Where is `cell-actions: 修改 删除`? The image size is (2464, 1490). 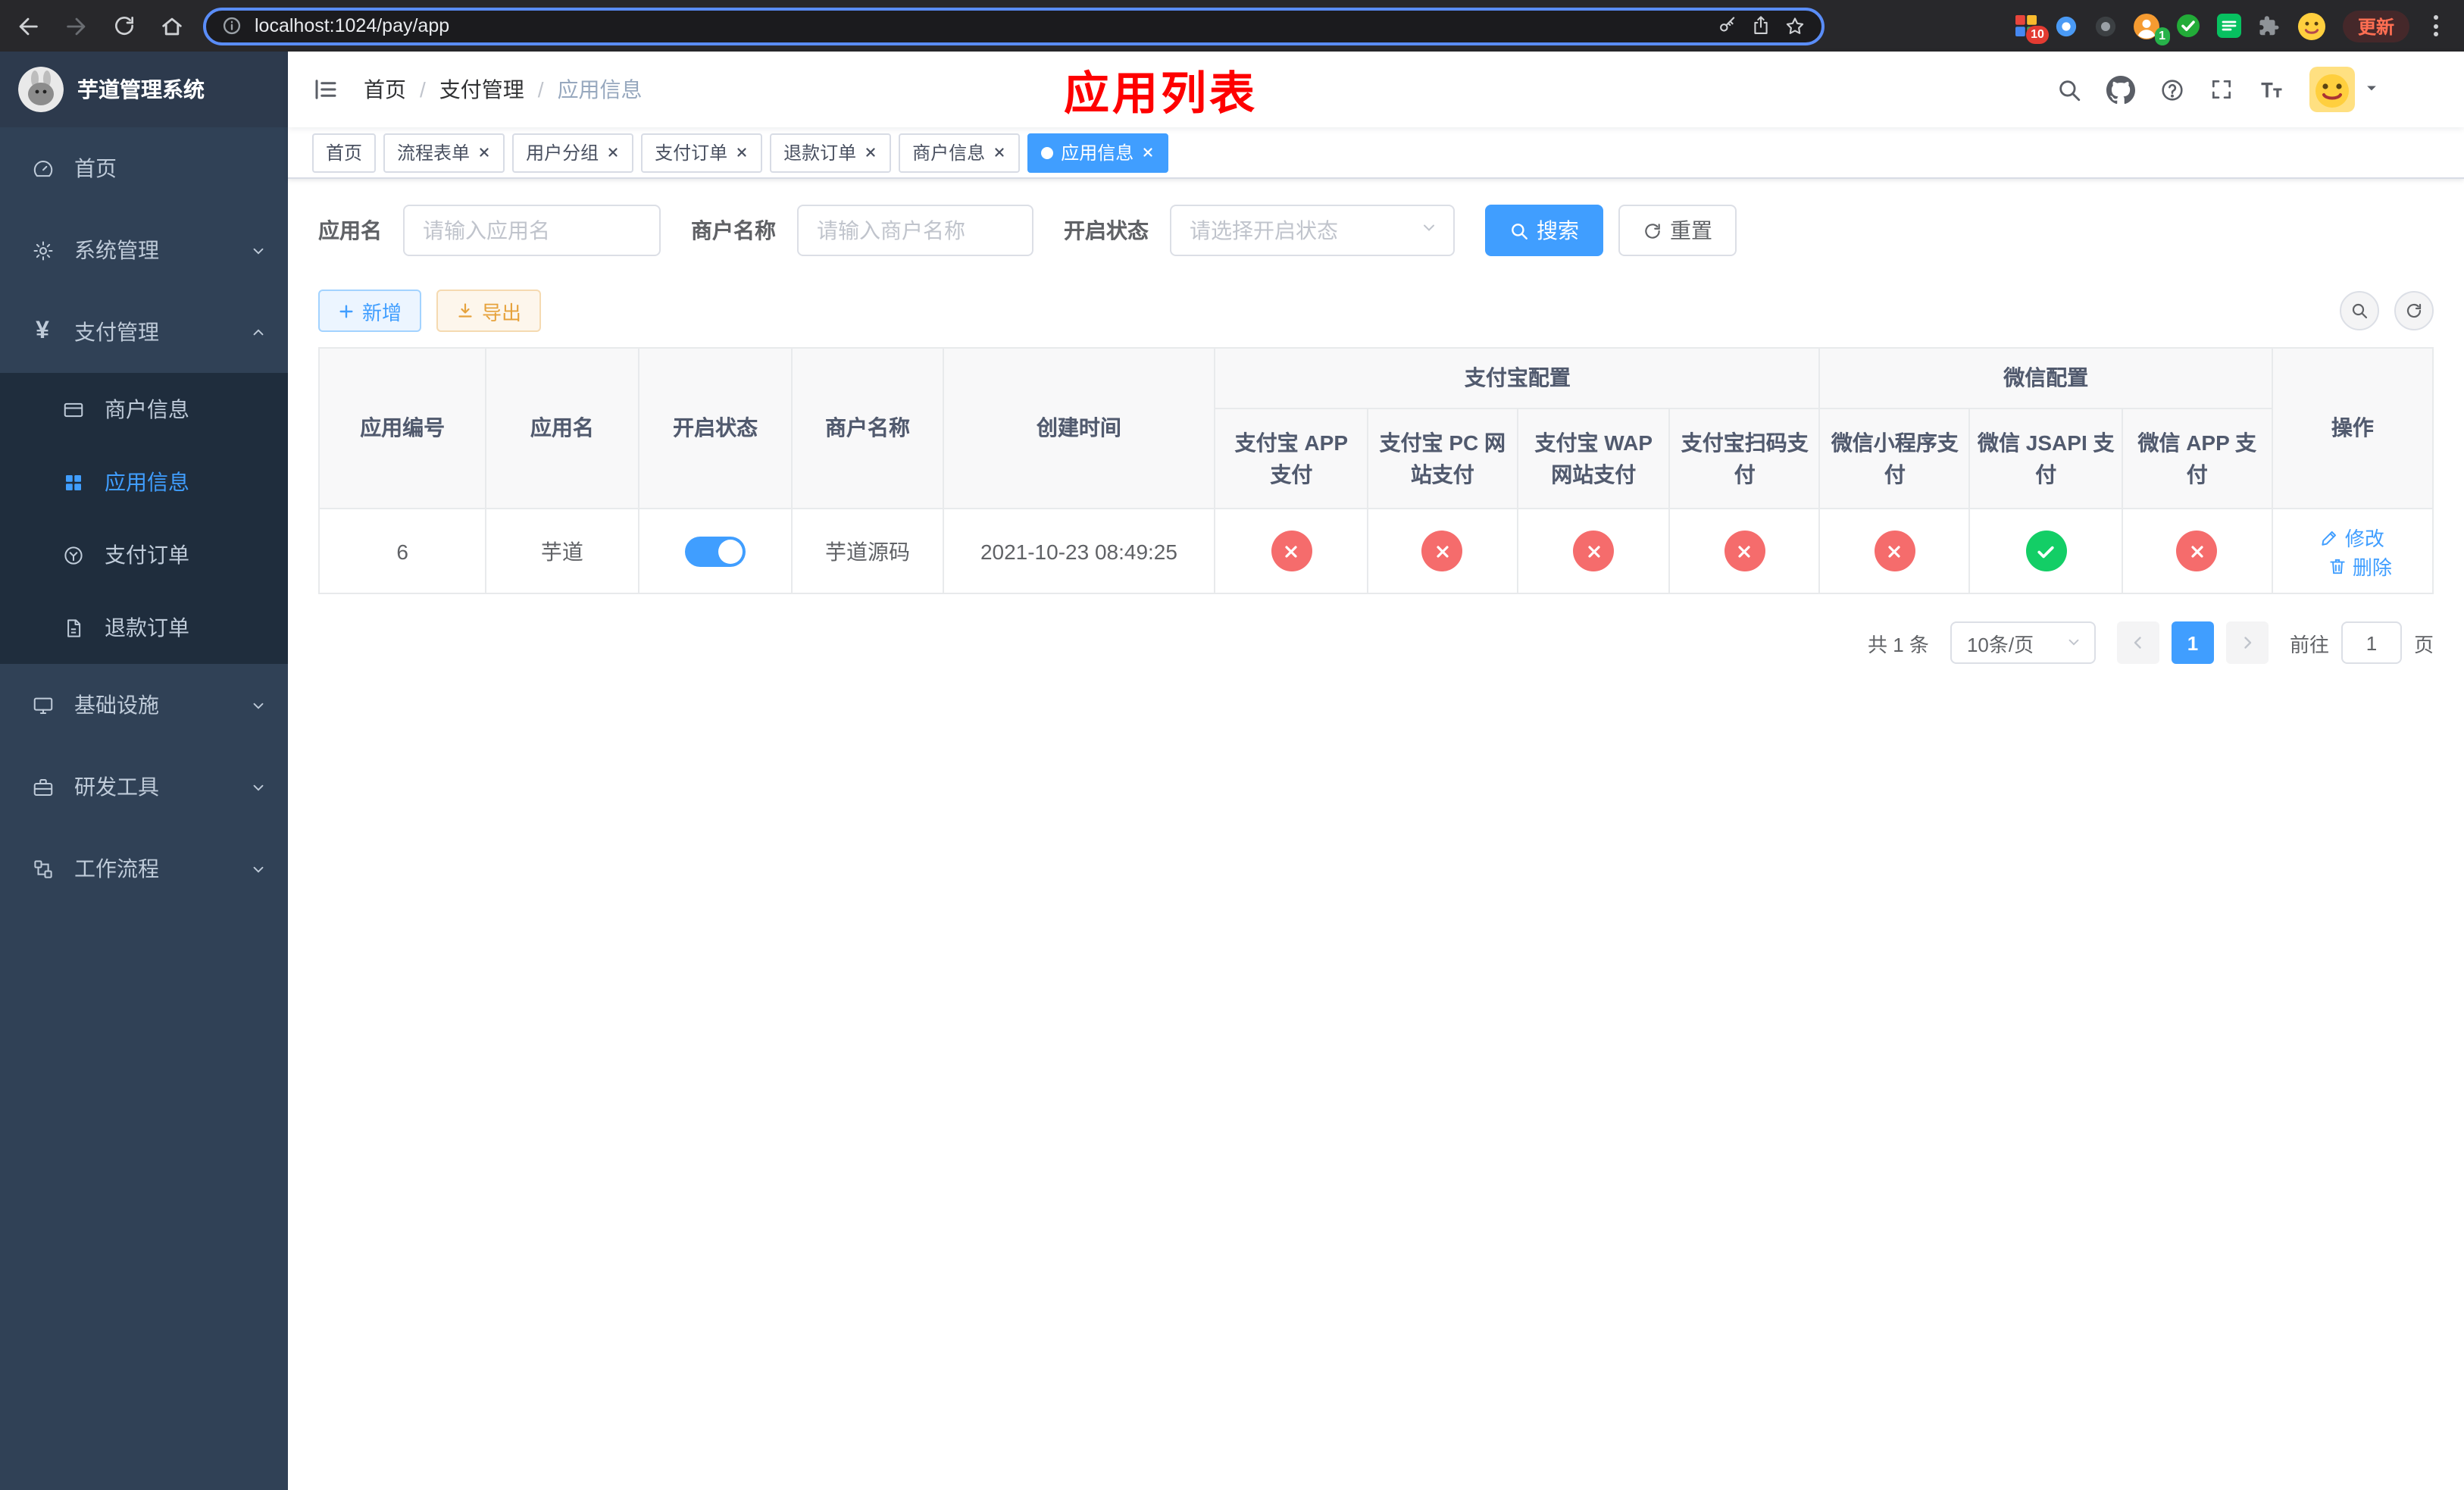
cell-actions: 修改 删除 is located at coordinates (2352, 551).